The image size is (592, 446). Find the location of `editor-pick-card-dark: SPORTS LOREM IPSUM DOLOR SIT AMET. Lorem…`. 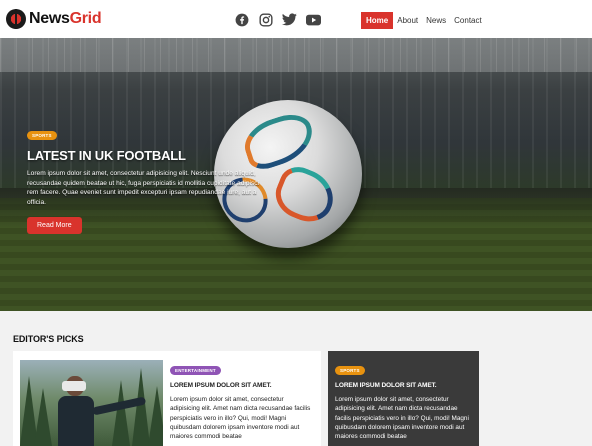

editor-pick-card-dark: SPORTS LOREM IPSUM DOLOR SIT AMET. Lorem… is located at coordinates (403, 398).